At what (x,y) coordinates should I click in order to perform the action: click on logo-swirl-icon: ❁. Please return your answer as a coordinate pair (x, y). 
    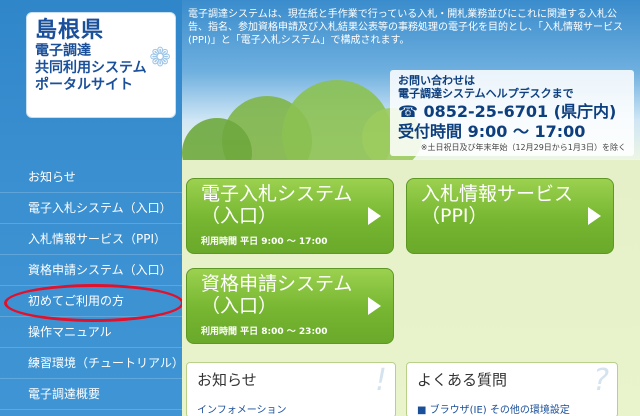
    Looking at the image, I should click on (160, 58).